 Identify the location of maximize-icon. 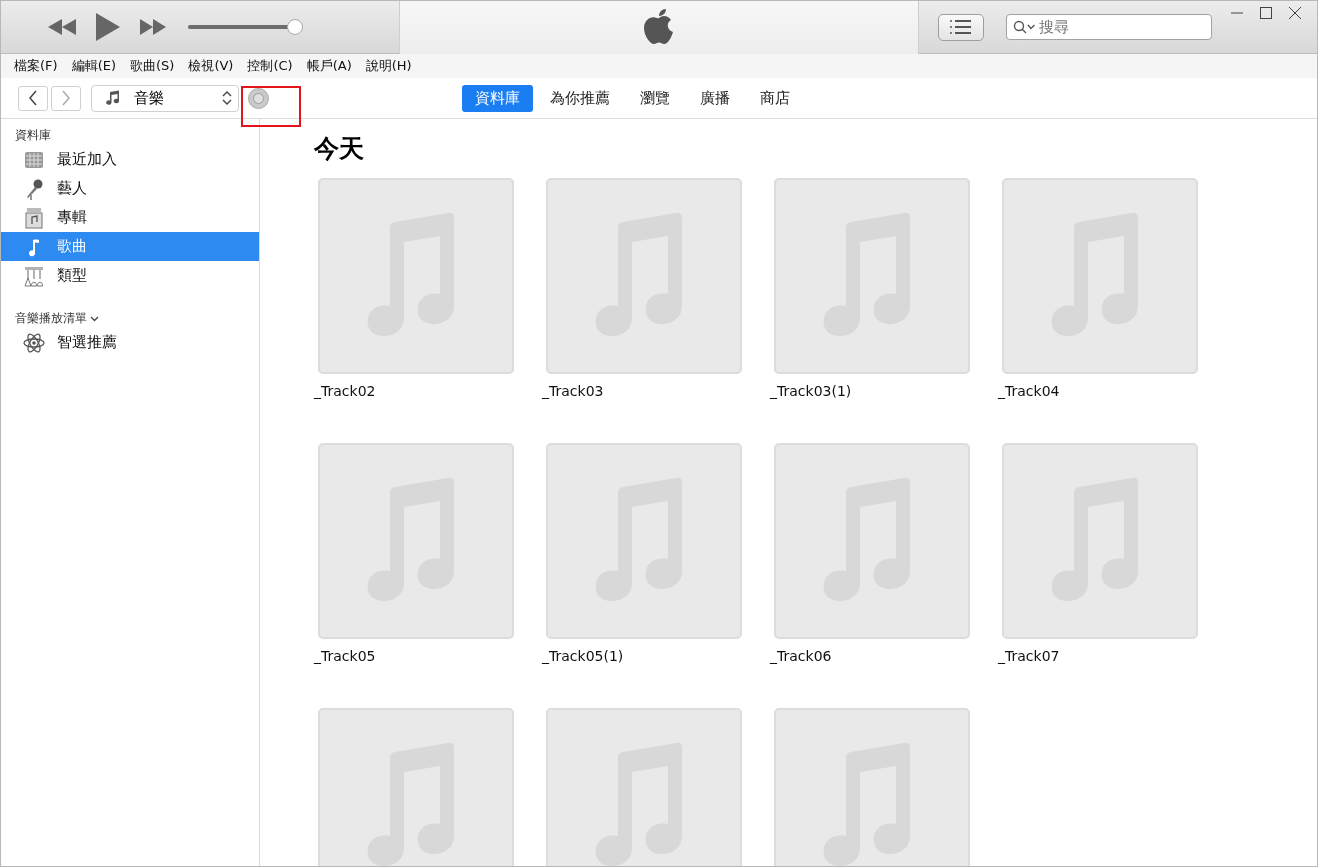
(1265, 13).